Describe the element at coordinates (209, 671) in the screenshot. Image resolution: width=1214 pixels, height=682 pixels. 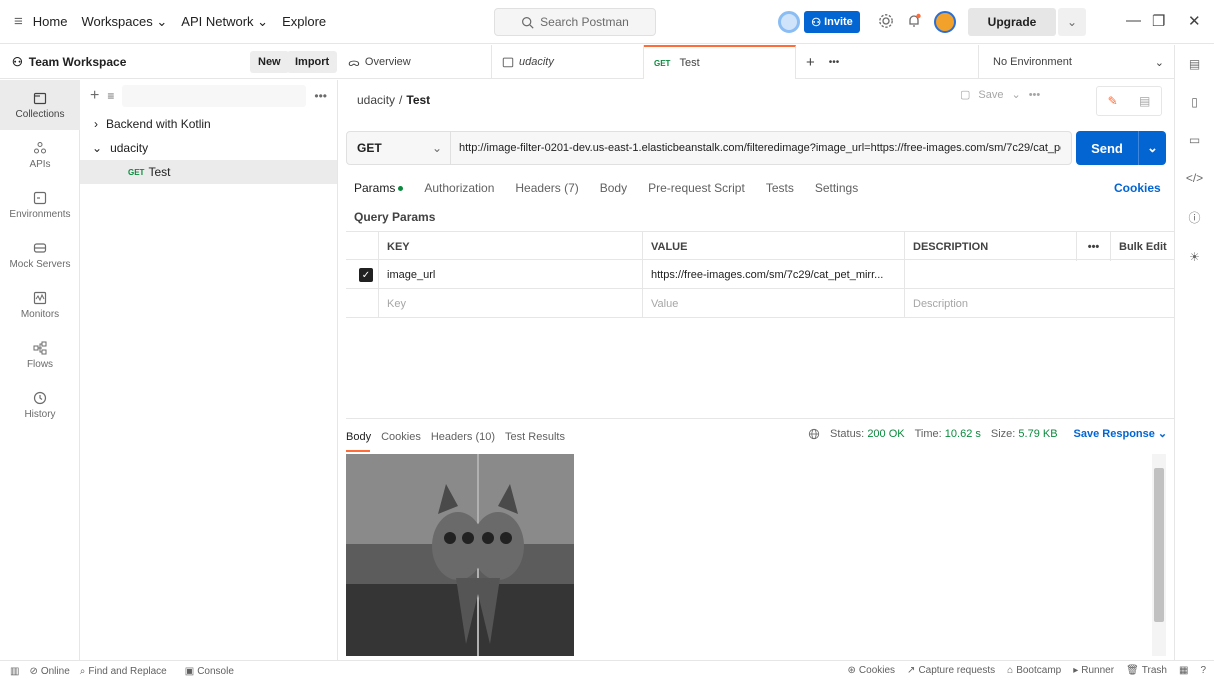
I see `console-button: ▣ Console` at that location.